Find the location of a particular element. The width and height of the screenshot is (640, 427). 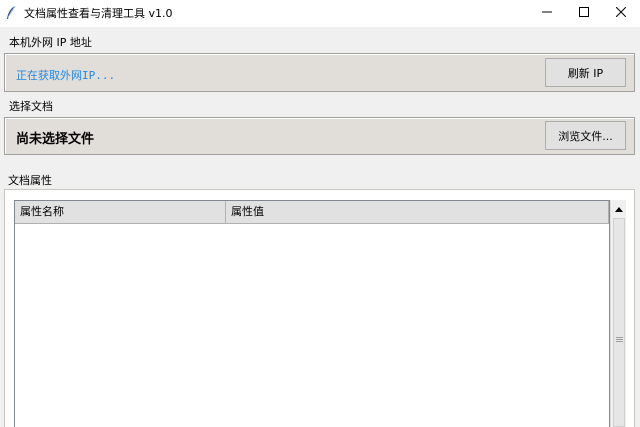

maximize-button is located at coordinates (584, 13).